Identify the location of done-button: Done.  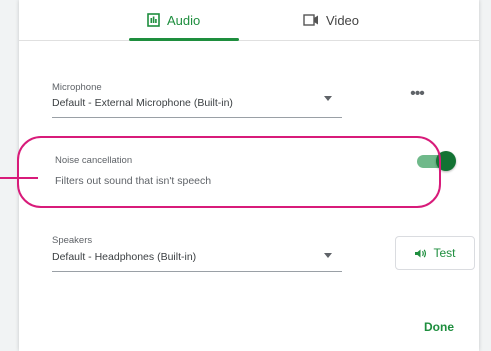
(439, 327).